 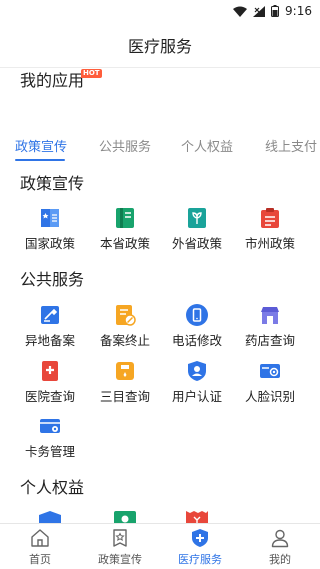 What do you see at coordinates (124, 340) in the screenshot?
I see `grid-label: 备案终止` at bounding box center [124, 340].